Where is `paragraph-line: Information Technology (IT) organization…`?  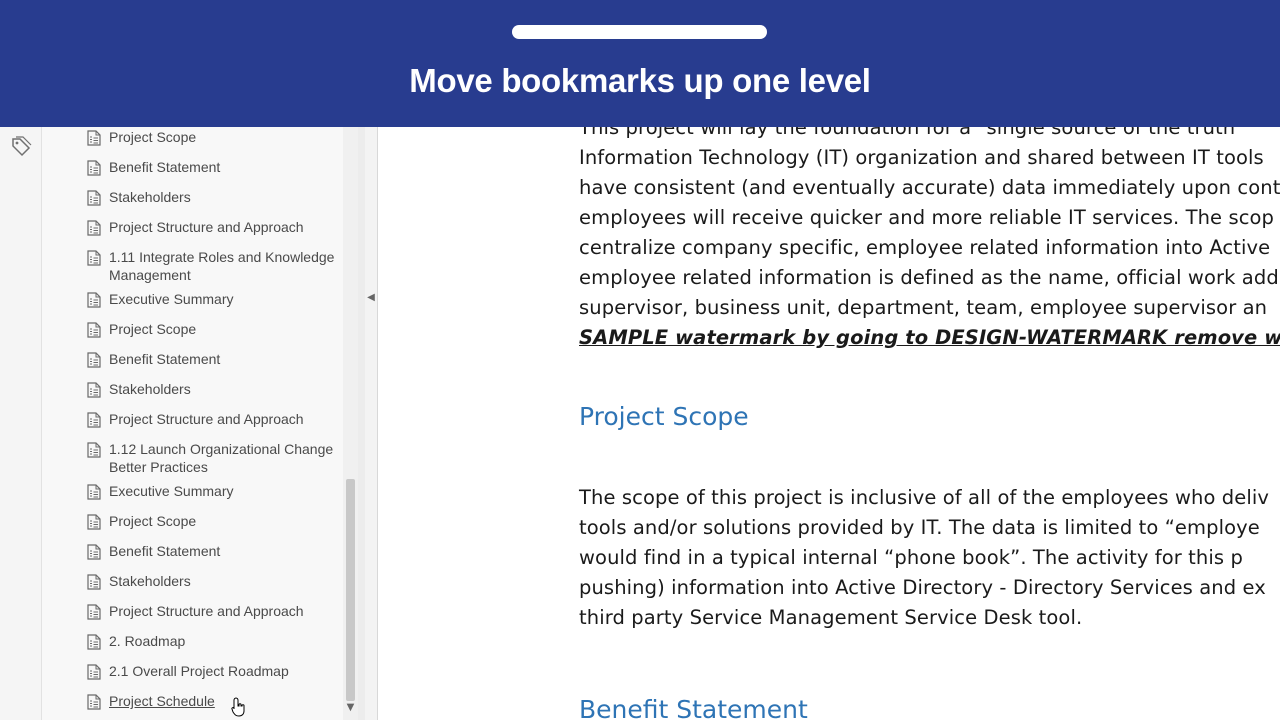 paragraph-line: Information Technology (IT) organization… is located at coordinates (921, 157).